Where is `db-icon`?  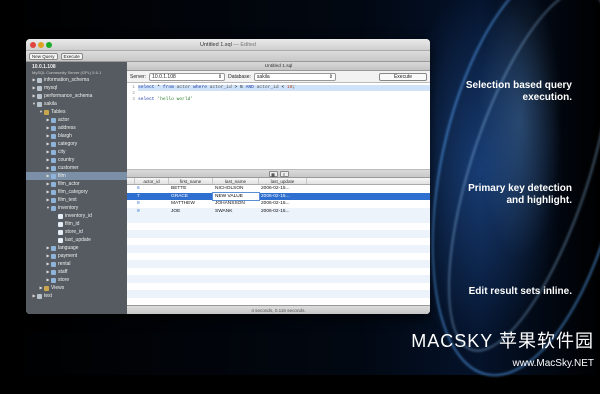 db-icon is located at coordinates (39, 296).